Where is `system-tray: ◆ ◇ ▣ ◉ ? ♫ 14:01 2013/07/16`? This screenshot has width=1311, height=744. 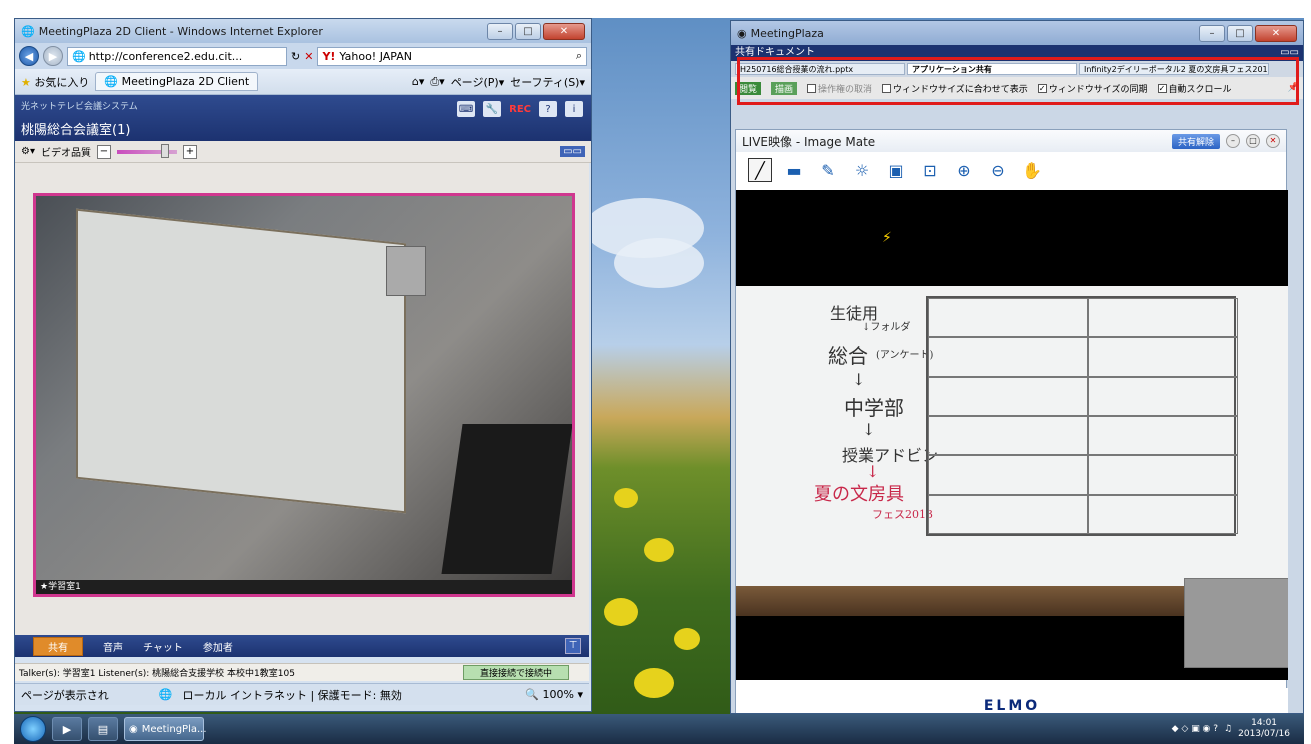 system-tray: ◆ ◇ ▣ ◉ ? ♫ 14:01 2013/07/16 is located at coordinates (1238, 729).